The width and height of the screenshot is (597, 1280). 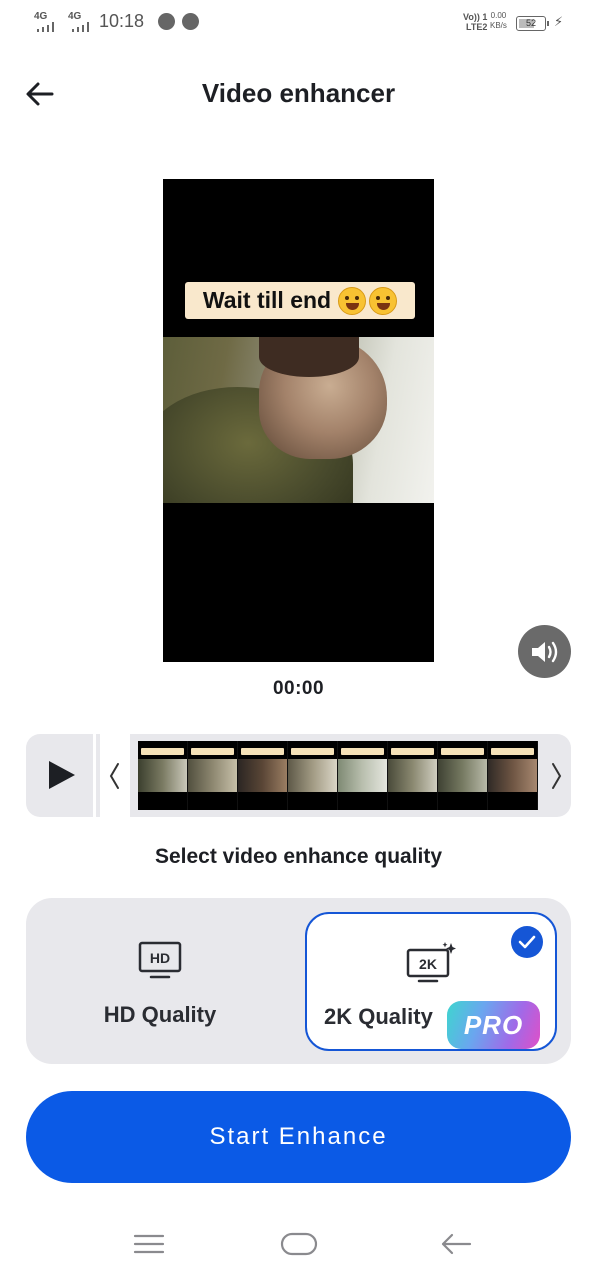 I want to click on chevron-left-icon, so click(x=114, y=775).